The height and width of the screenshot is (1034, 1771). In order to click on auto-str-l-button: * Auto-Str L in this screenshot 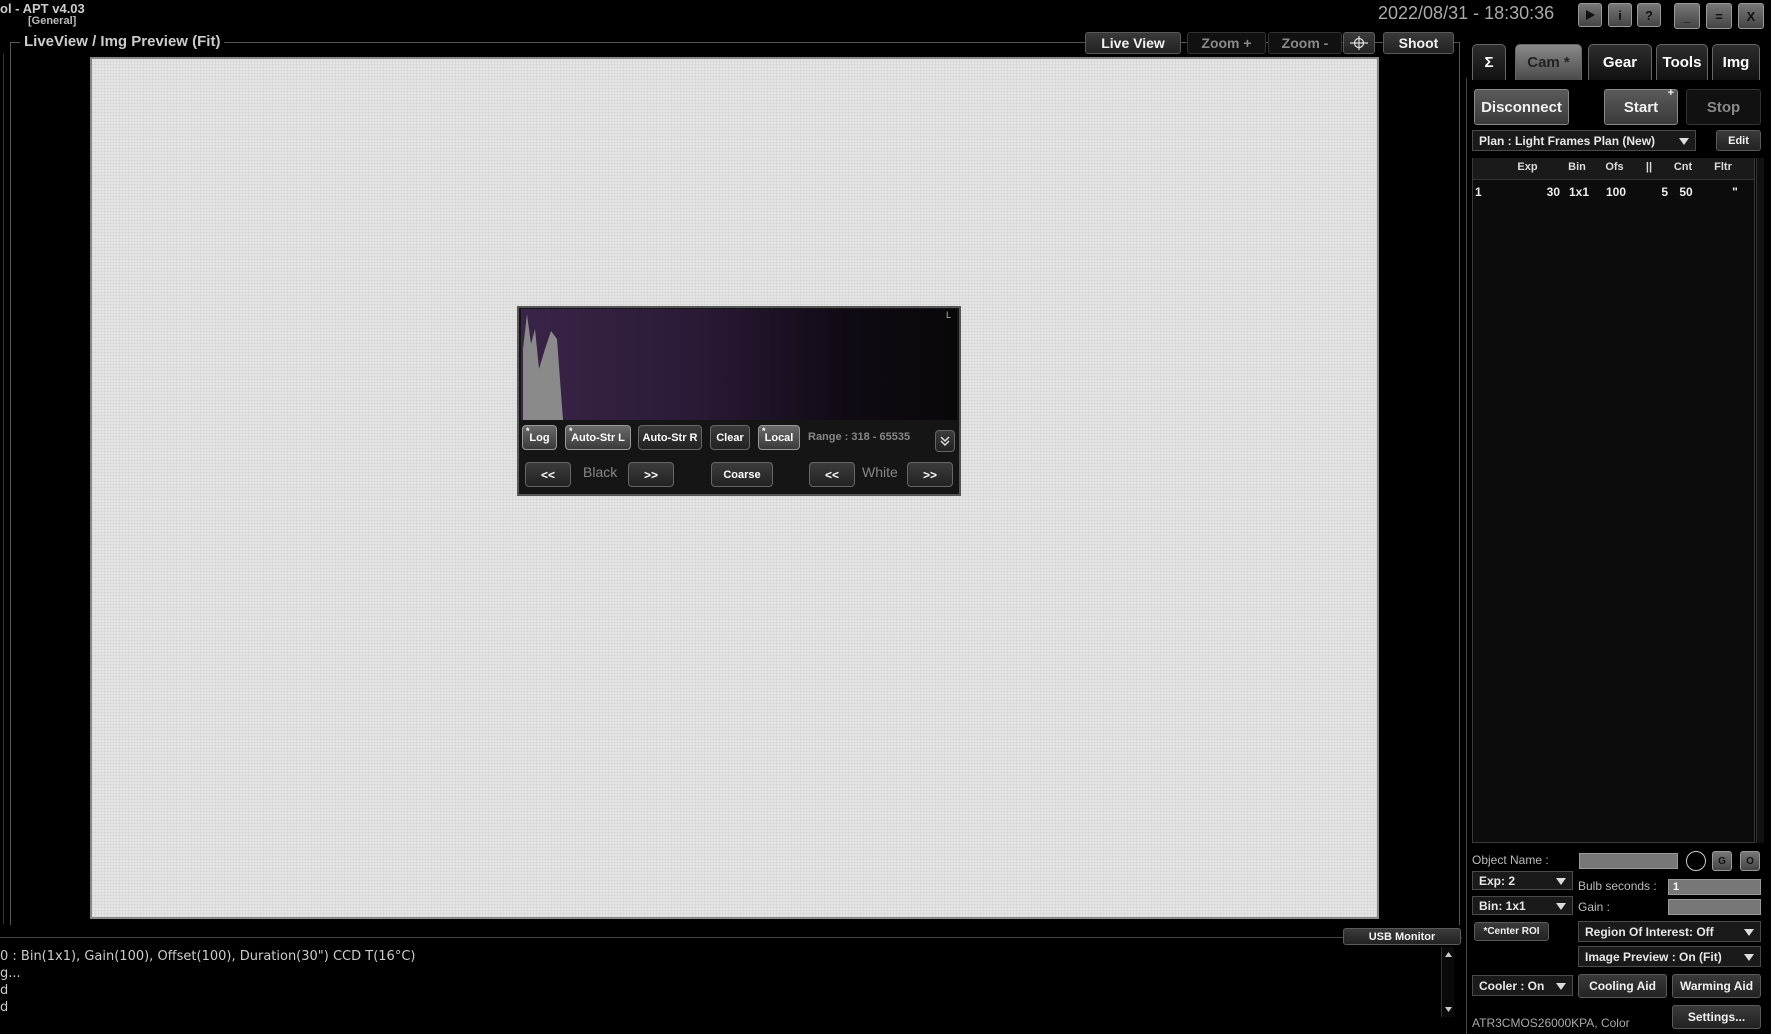, I will do `click(598, 437)`.